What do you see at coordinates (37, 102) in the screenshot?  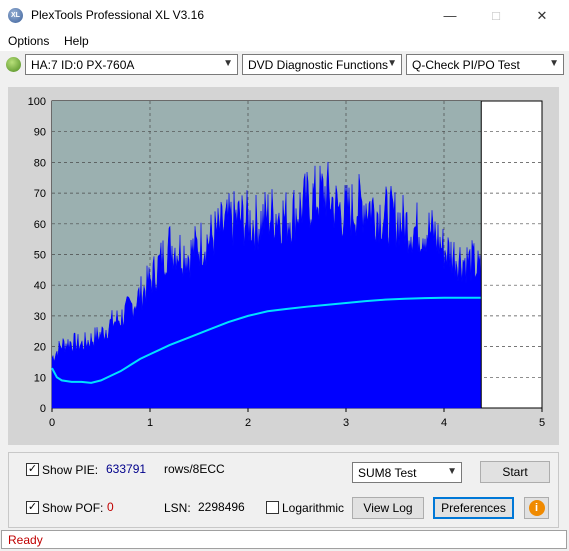 I see `y-tick-label: 100` at bounding box center [37, 102].